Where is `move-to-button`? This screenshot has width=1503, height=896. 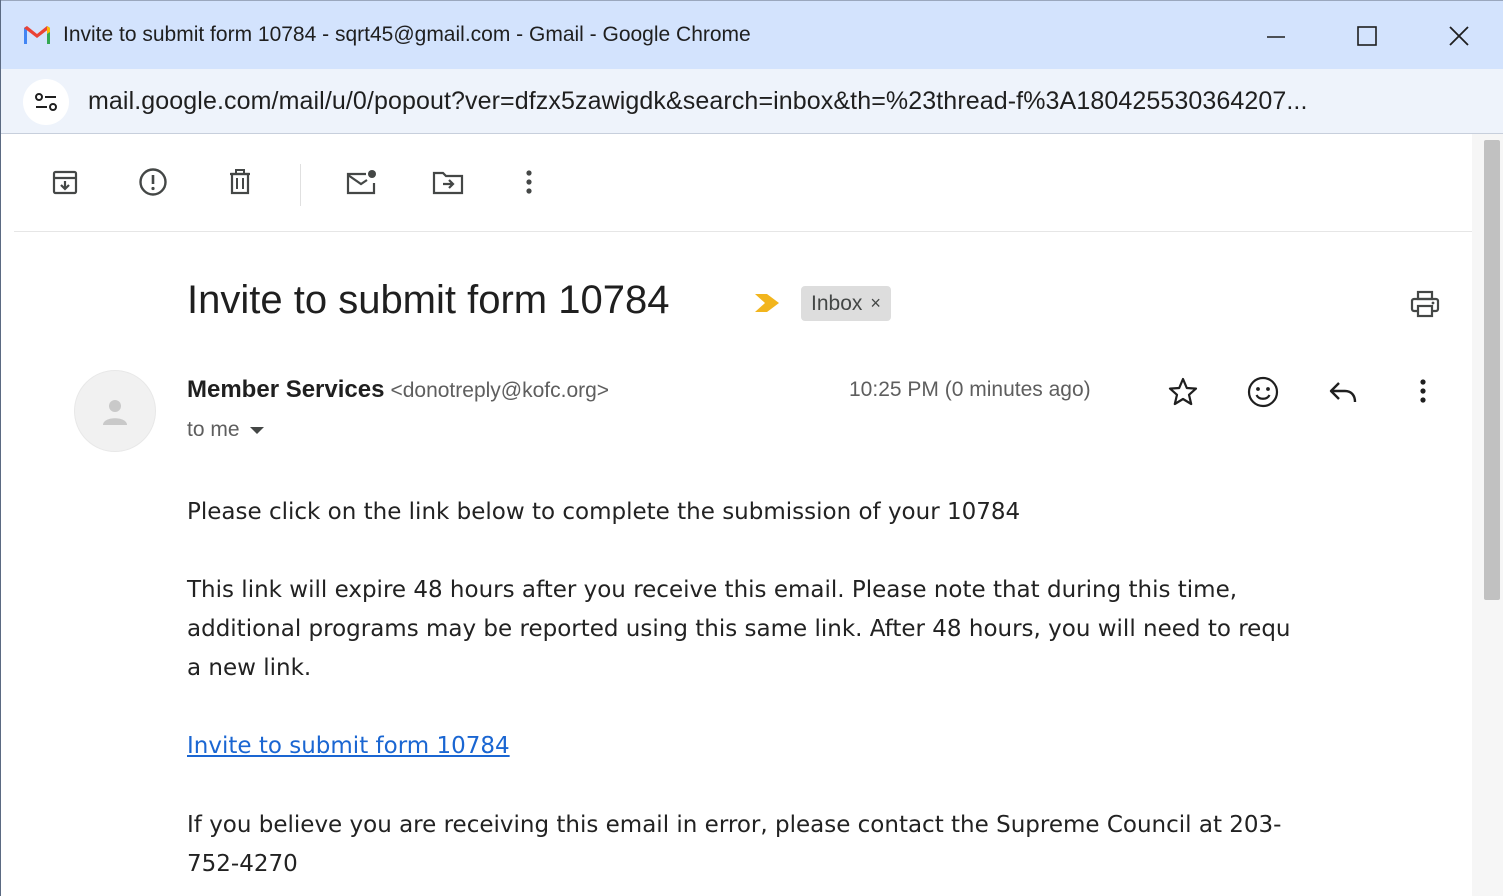
move-to-button is located at coordinates (448, 182).